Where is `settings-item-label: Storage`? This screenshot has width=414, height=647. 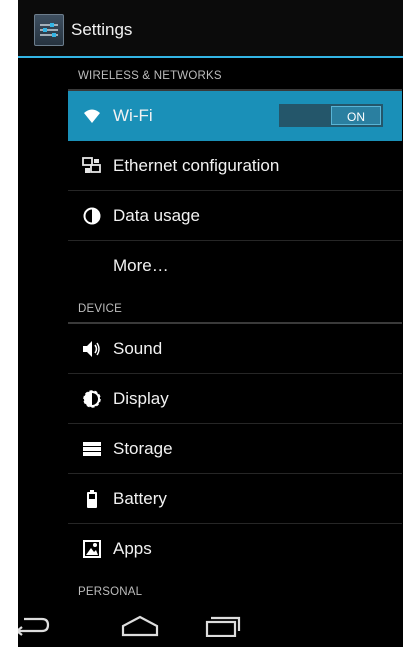
settings-item-label: Storage is located at coordinates (143, 448).